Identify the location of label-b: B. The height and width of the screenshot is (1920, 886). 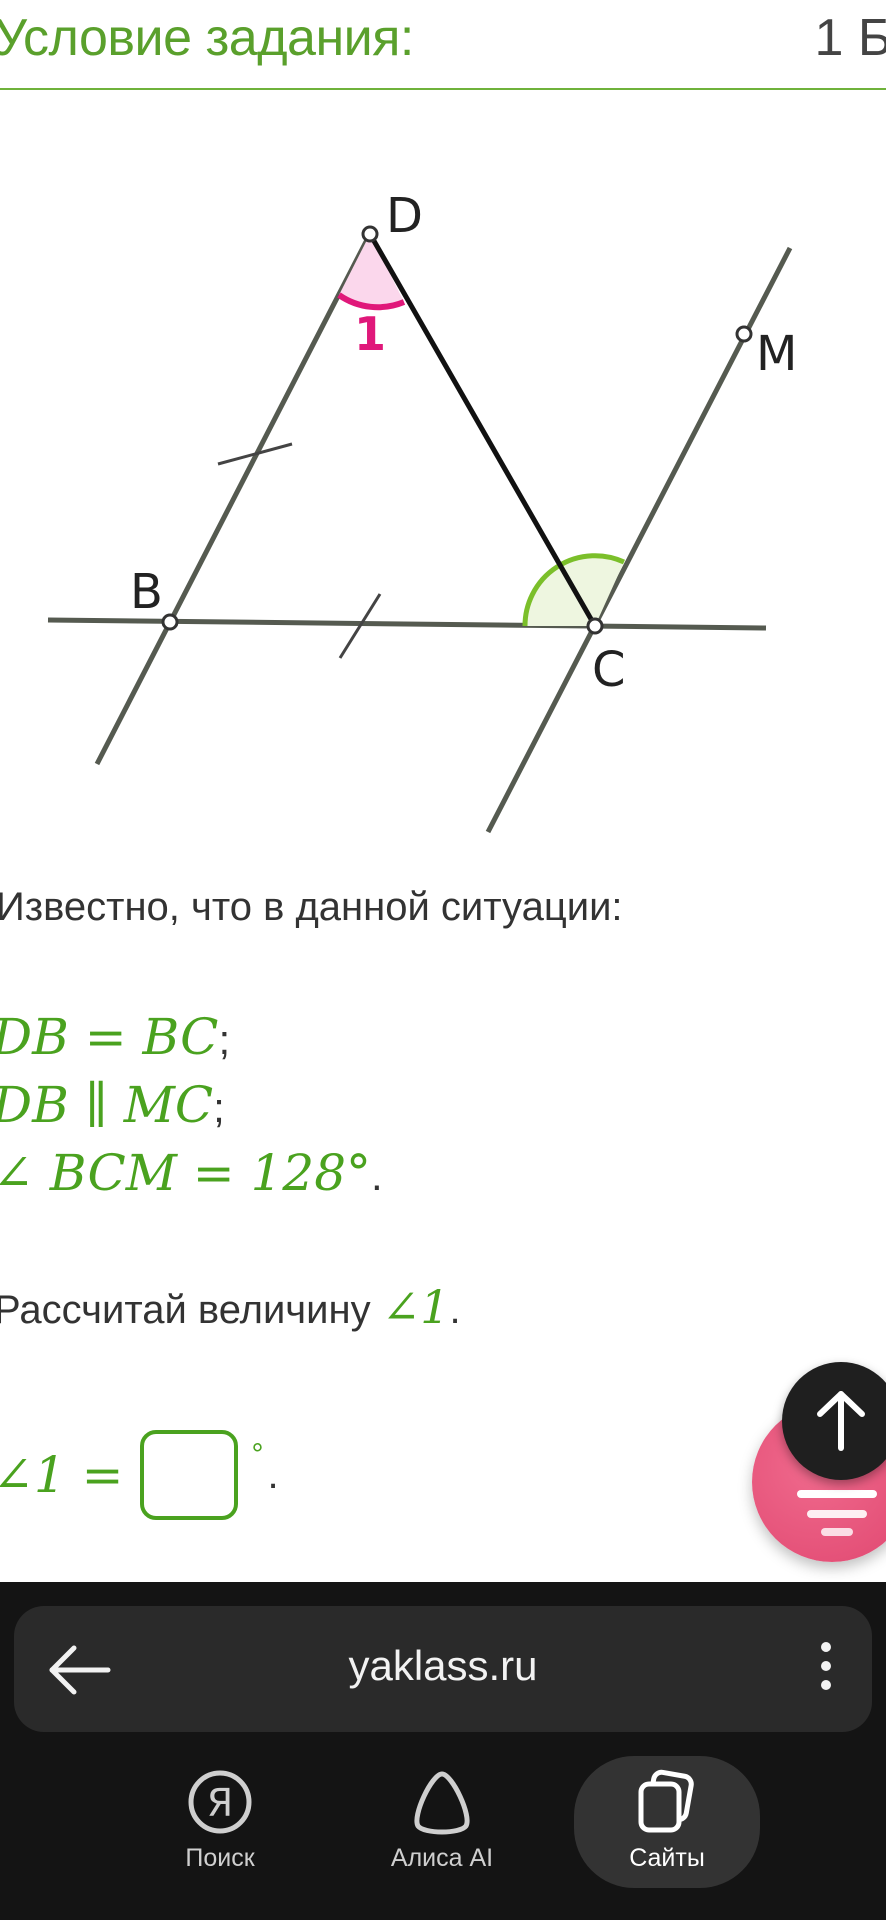
(146, 592).